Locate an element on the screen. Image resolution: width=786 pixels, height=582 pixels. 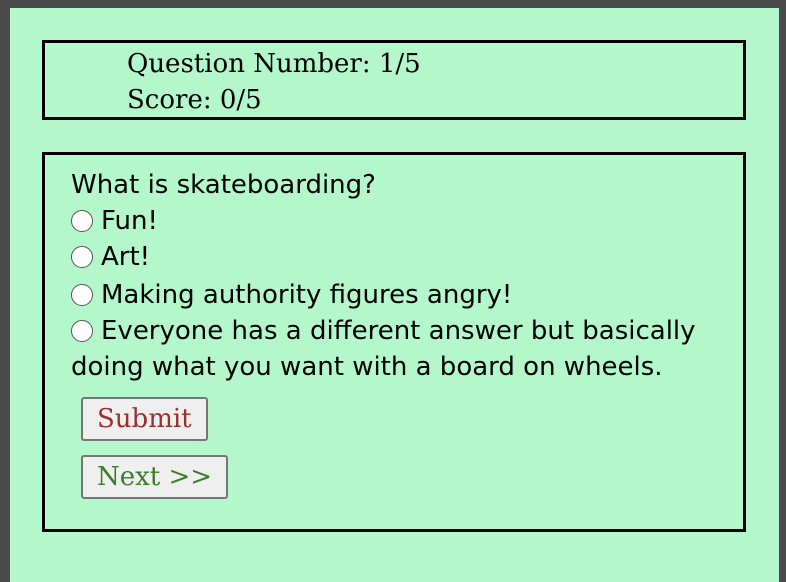
score: Score: 0/5 is located at coordinates (194, 100).